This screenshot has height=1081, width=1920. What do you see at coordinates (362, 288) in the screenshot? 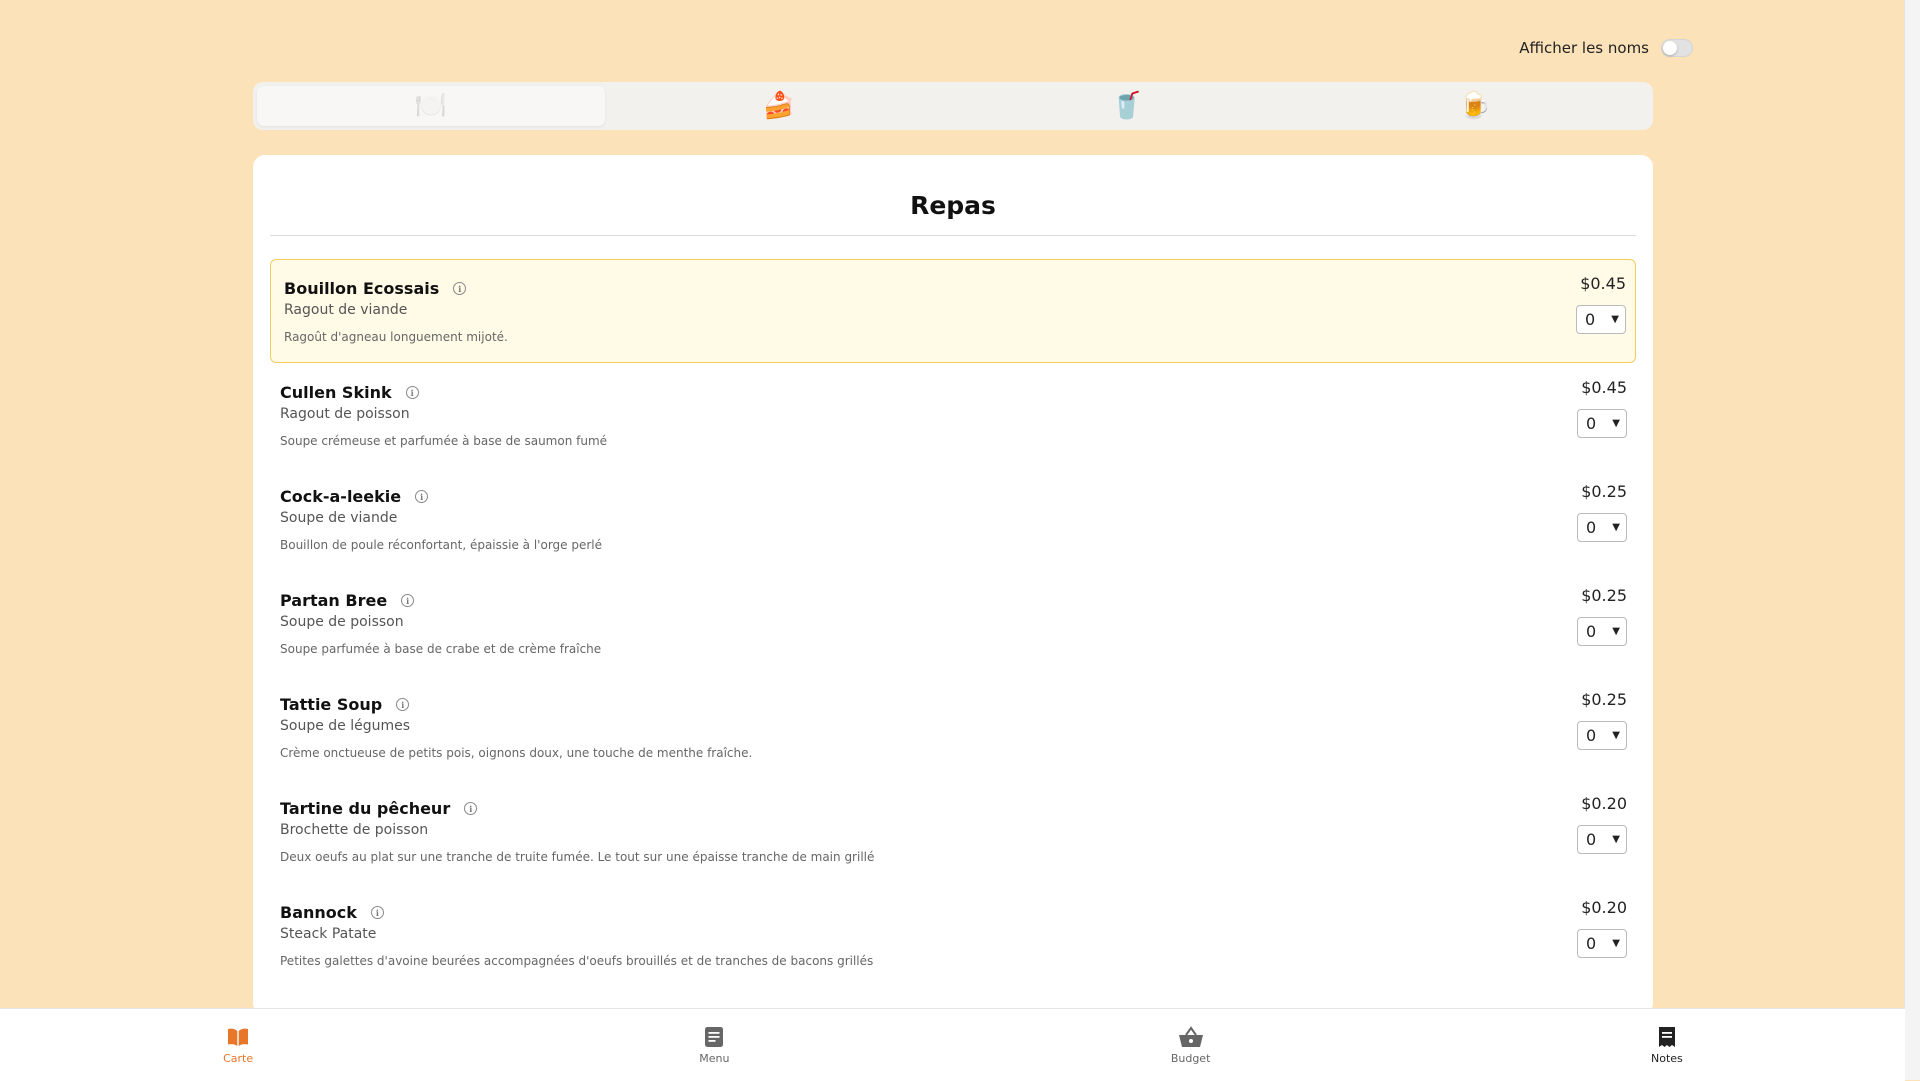
I see `item-name: Bouillon Ecossais` at bounding box center [362, 288].